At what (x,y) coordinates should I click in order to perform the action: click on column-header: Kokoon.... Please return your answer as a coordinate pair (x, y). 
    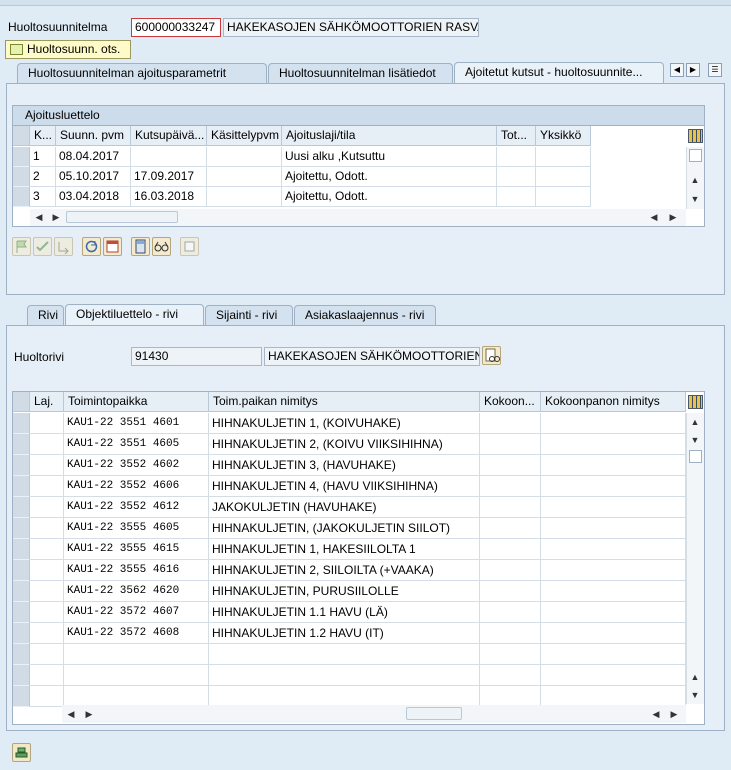
    Looking at the image, I should click on (510, 402).